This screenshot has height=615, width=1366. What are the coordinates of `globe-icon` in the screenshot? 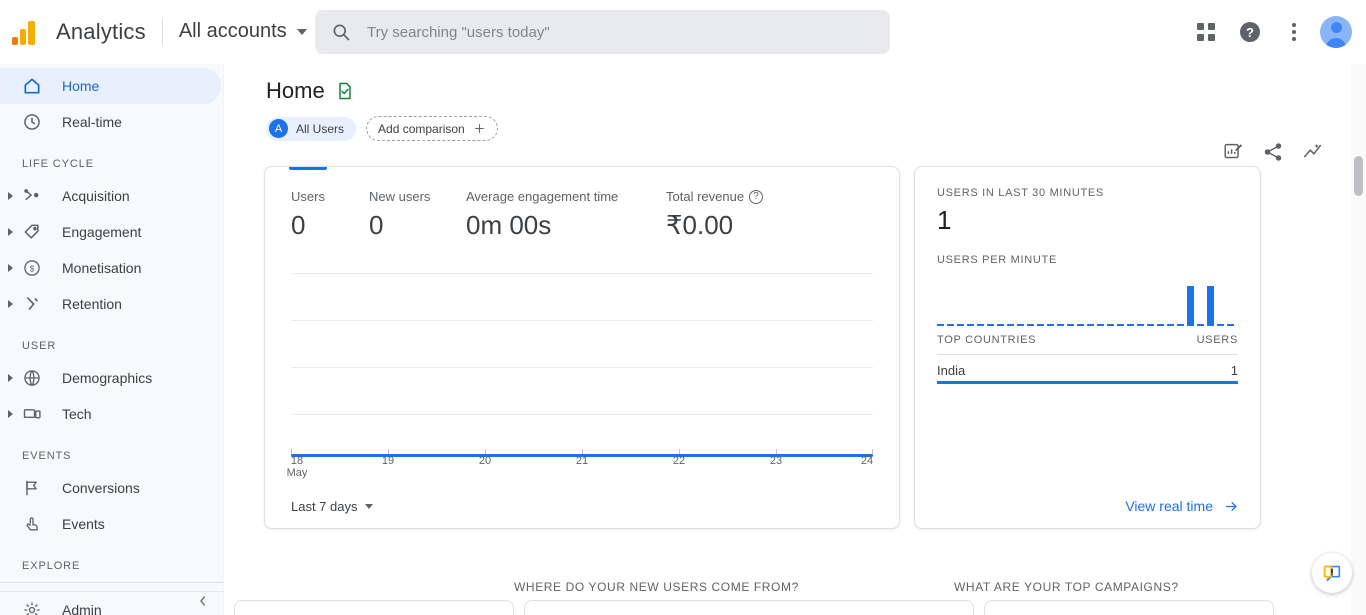 It's located at (32, 378).